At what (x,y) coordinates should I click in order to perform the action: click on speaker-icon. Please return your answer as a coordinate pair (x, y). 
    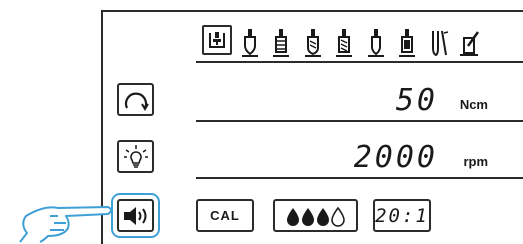
    Looking at the image, I should click on (134, 215).